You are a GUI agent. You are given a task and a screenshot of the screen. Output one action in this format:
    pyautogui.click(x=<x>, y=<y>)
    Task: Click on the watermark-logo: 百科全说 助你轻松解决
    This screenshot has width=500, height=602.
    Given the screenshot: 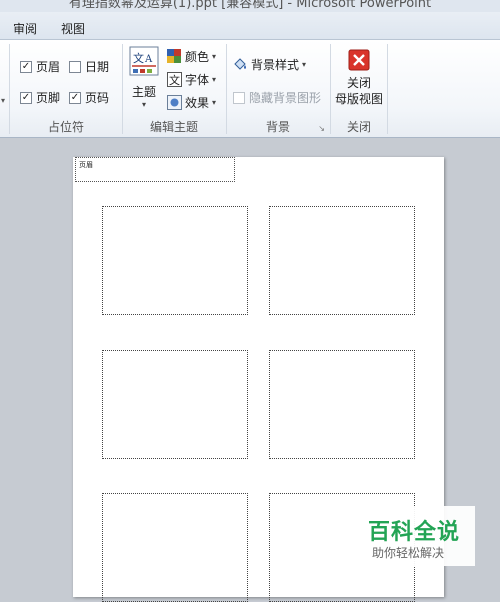 What is the action you would take?
    pyautogui.click(x=417, y=536)
    